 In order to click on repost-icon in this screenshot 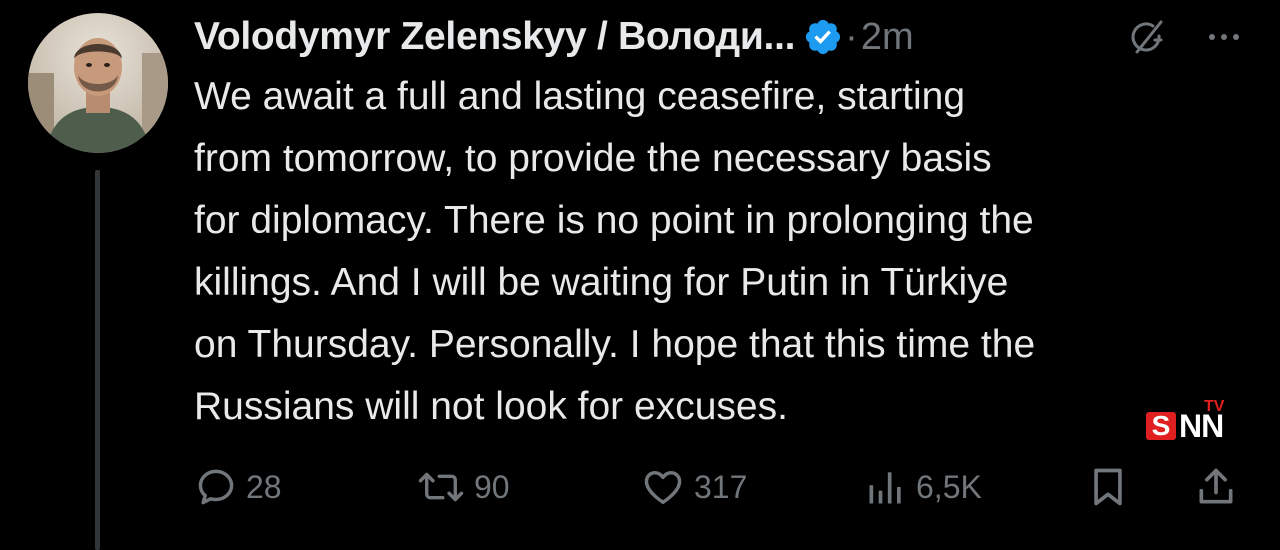, I will do `click(441, 487)`.